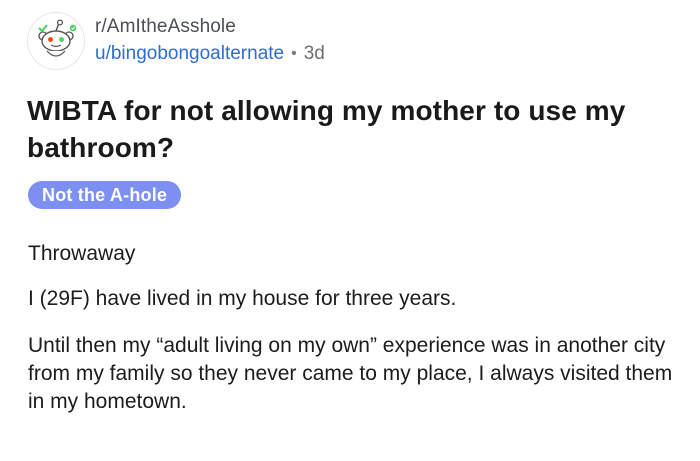 This screenshot has width=700, height=461. Describe the element at coordinates (105, 195) in the screenshot. I see `post-flair: Not the A-hole` at that location.